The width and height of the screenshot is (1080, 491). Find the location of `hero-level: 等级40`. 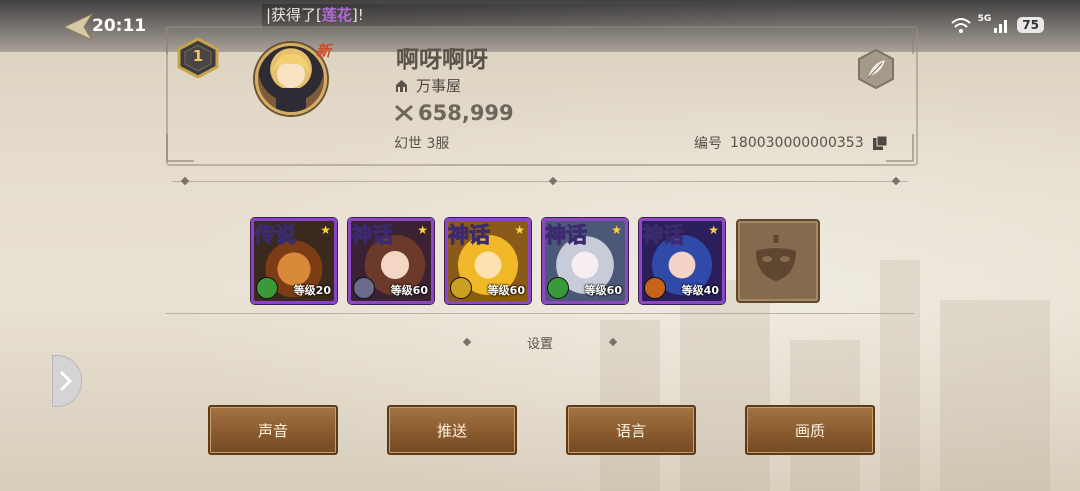

hero-level: 等级40 is located at coordinates (700, 290).